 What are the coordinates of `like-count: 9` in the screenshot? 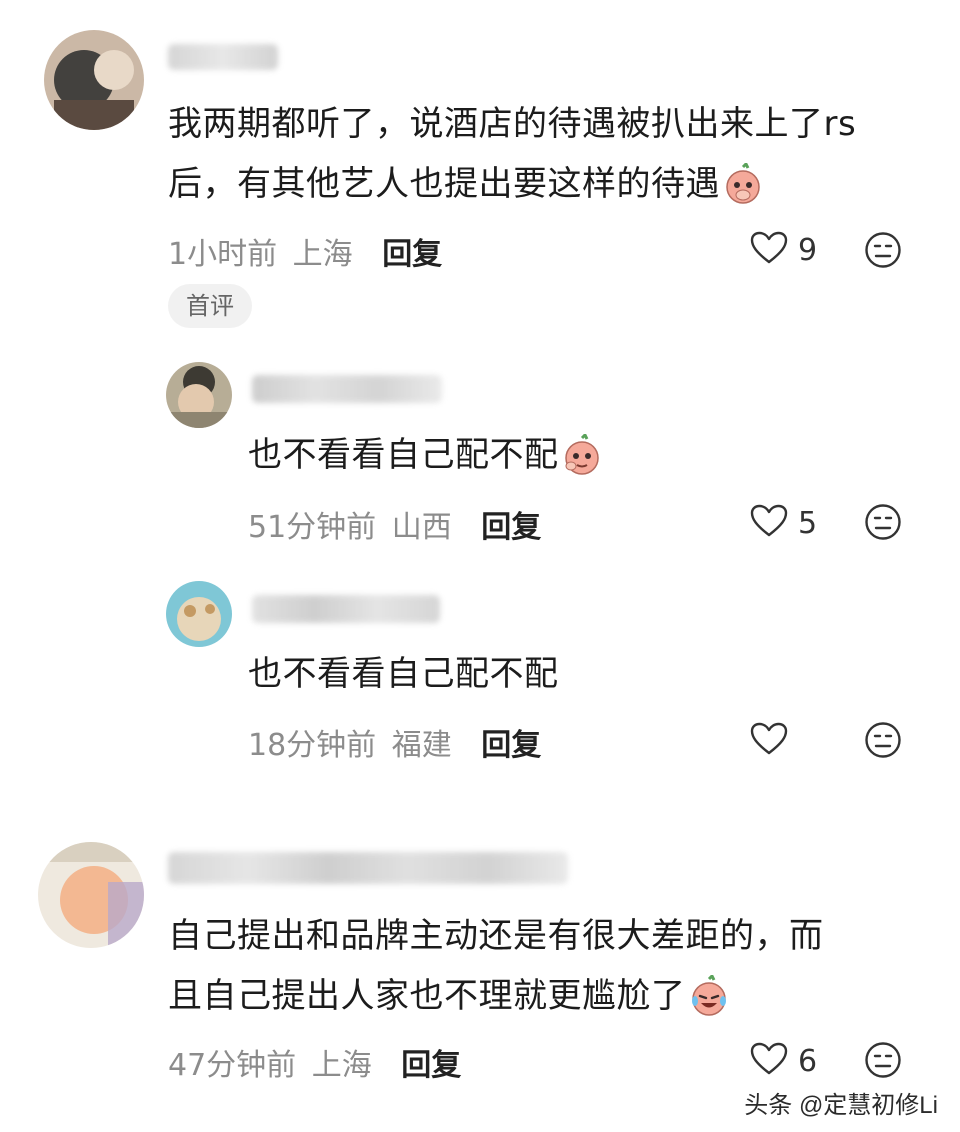 It's located at (808, 250).